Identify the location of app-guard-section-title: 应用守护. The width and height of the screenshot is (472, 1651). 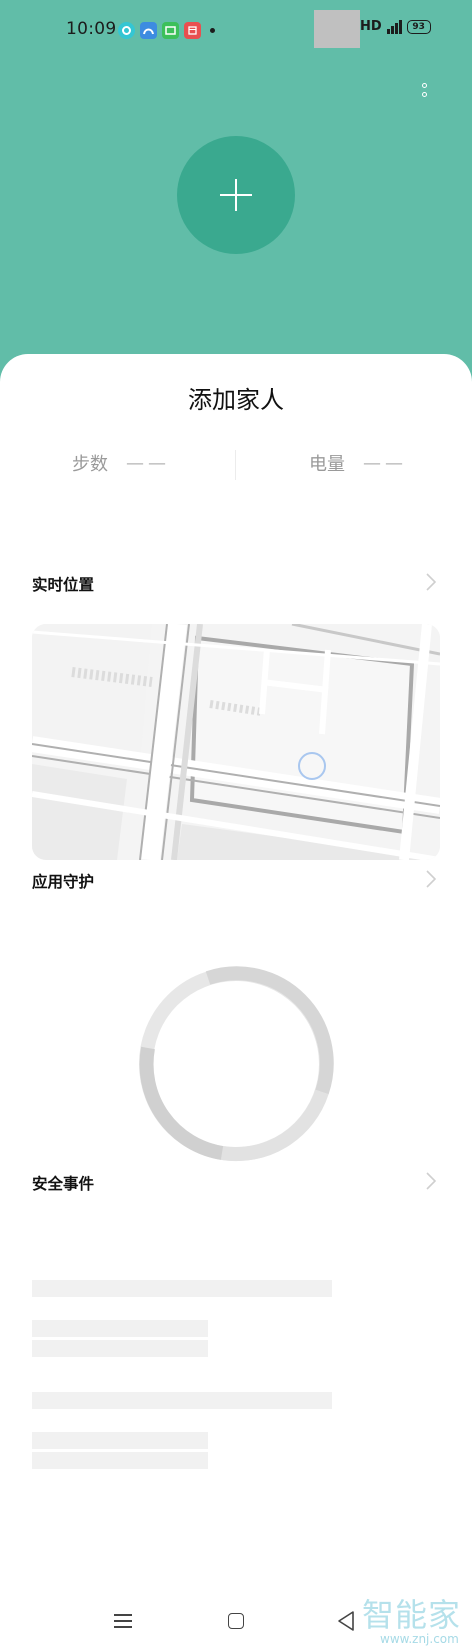
(63, 882).